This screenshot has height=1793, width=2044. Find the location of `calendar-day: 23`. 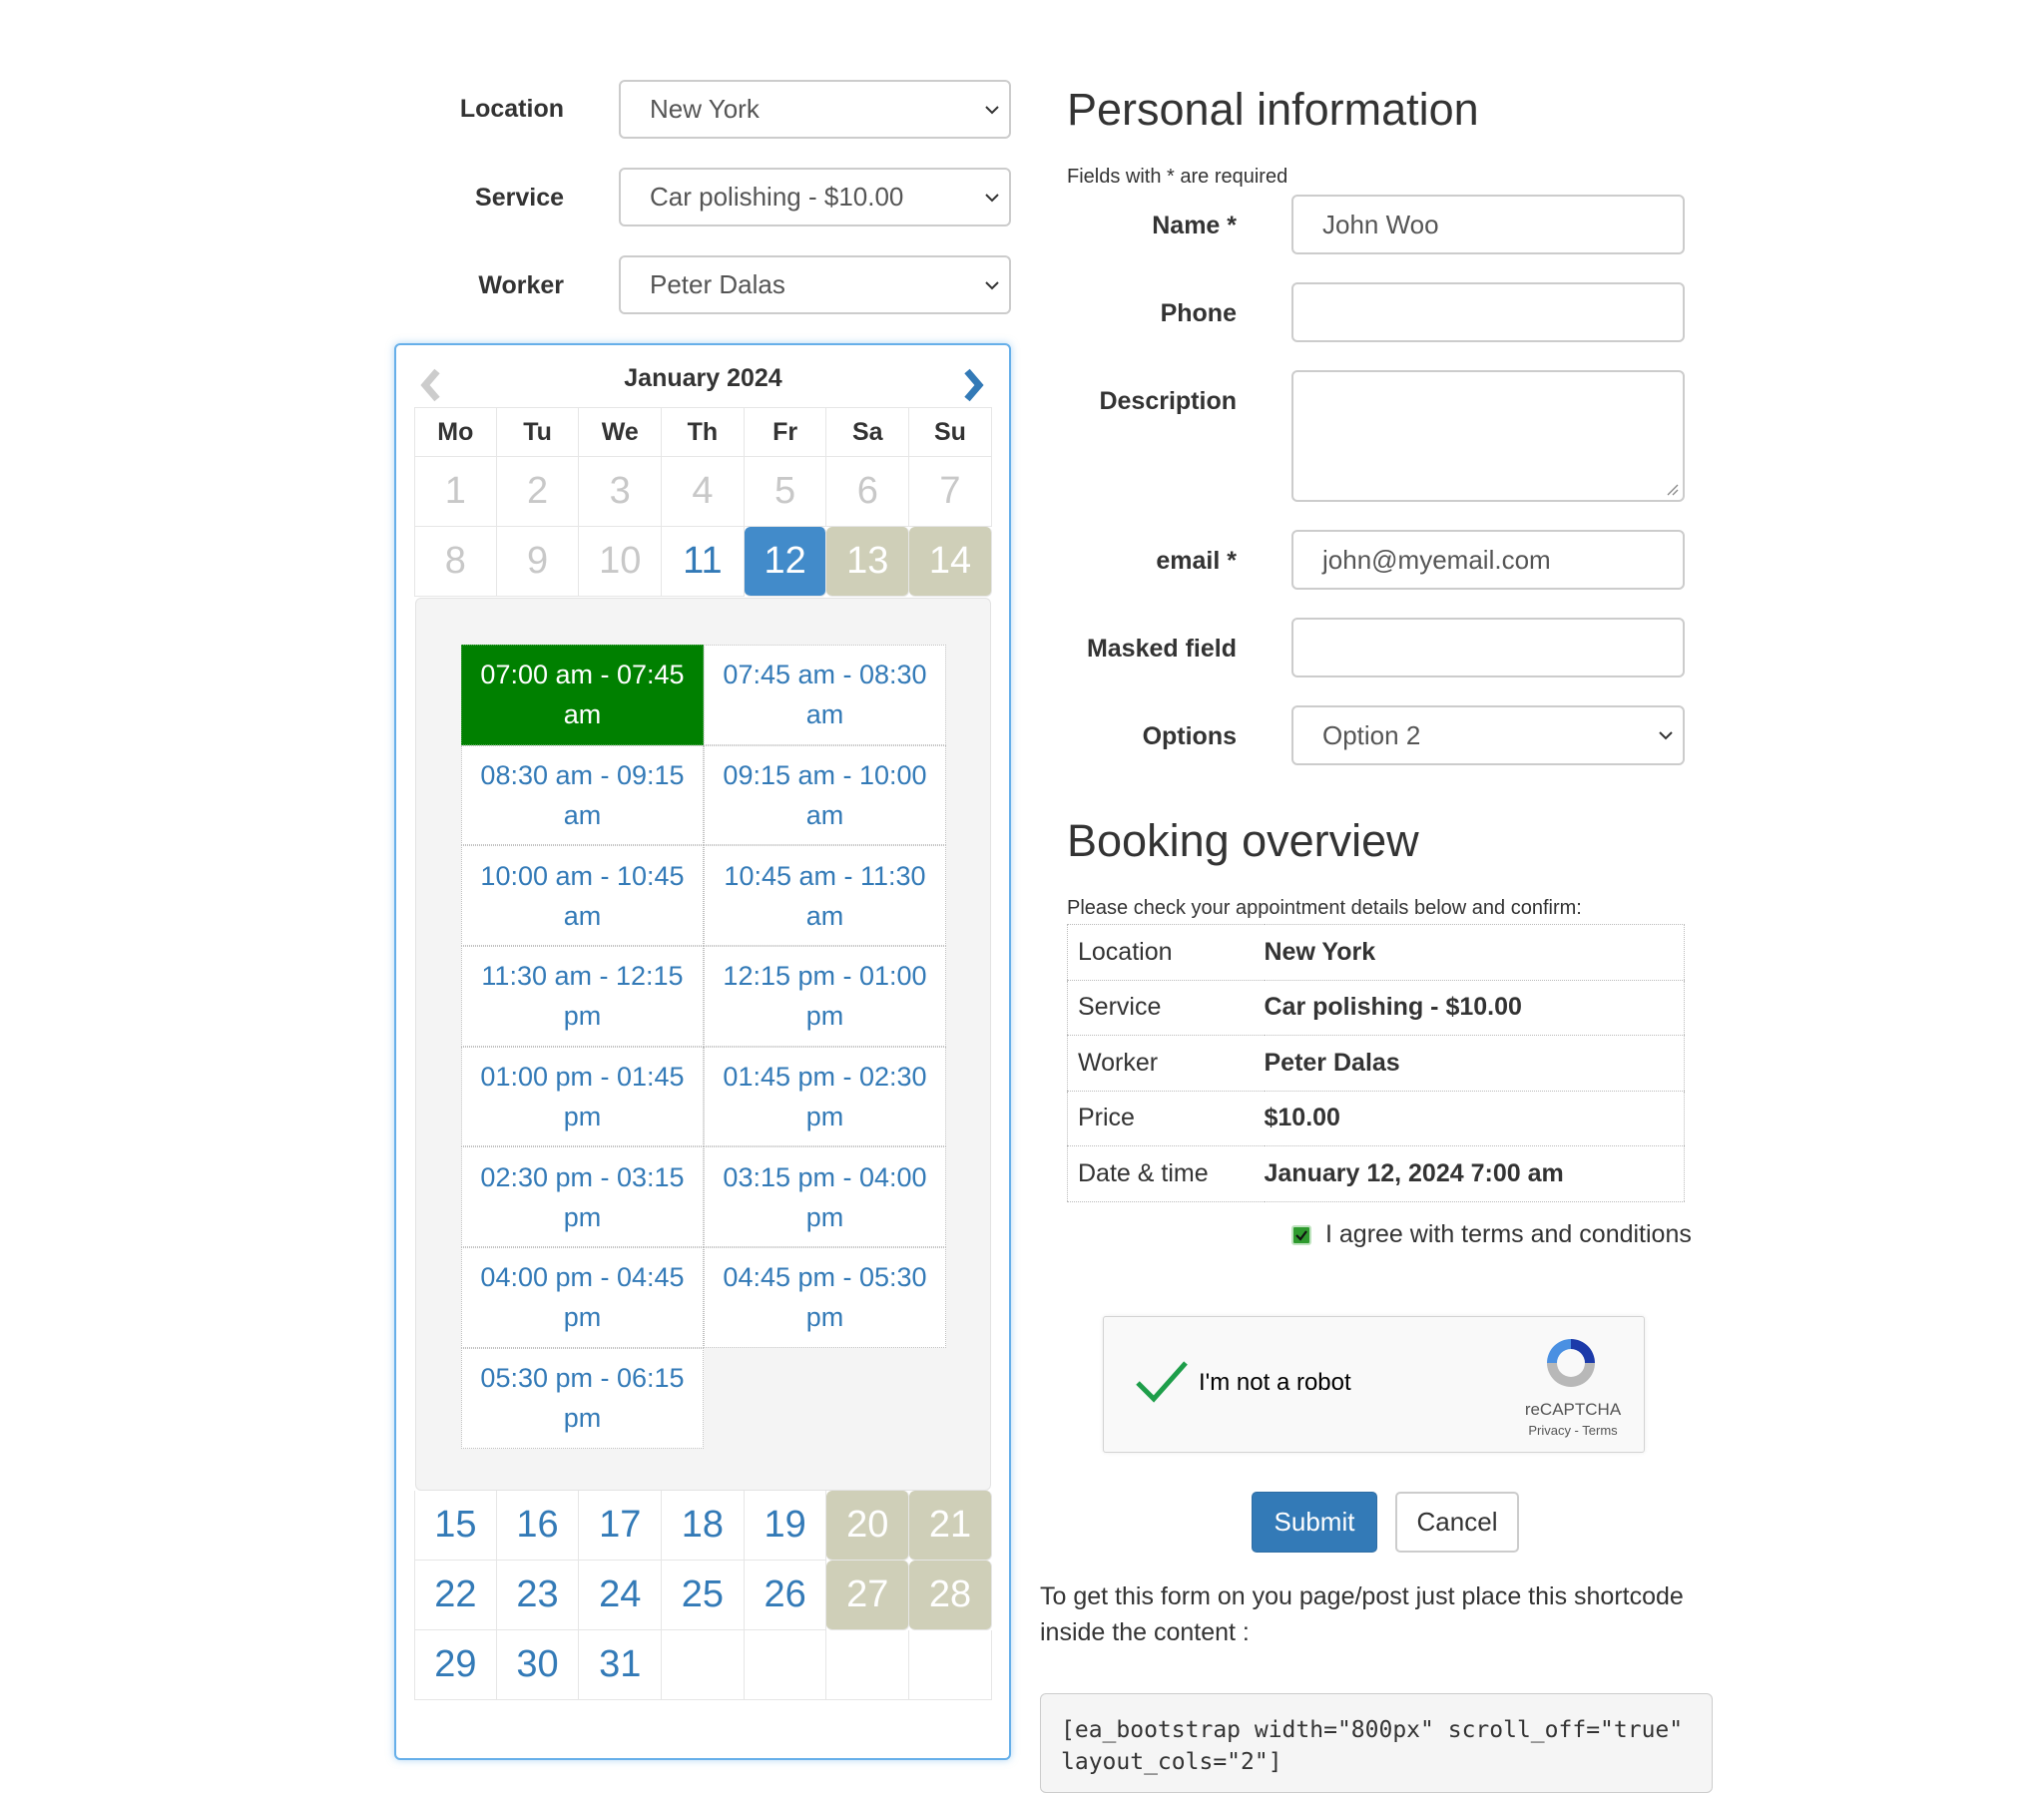

calendar-day: 23 is located at coordinates (538, 1595).